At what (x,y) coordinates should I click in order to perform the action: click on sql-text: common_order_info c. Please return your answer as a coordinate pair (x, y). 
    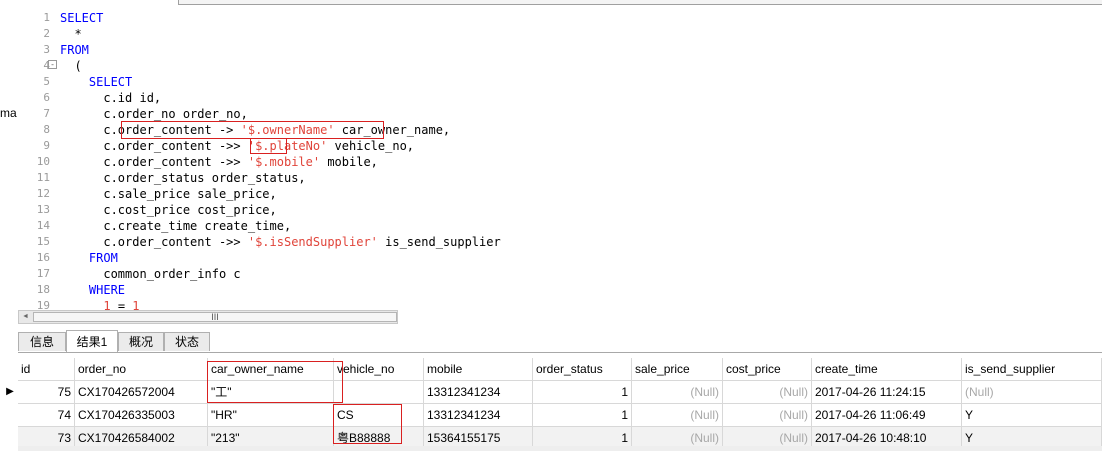
    Looking at the image, I should click on (150, 274).